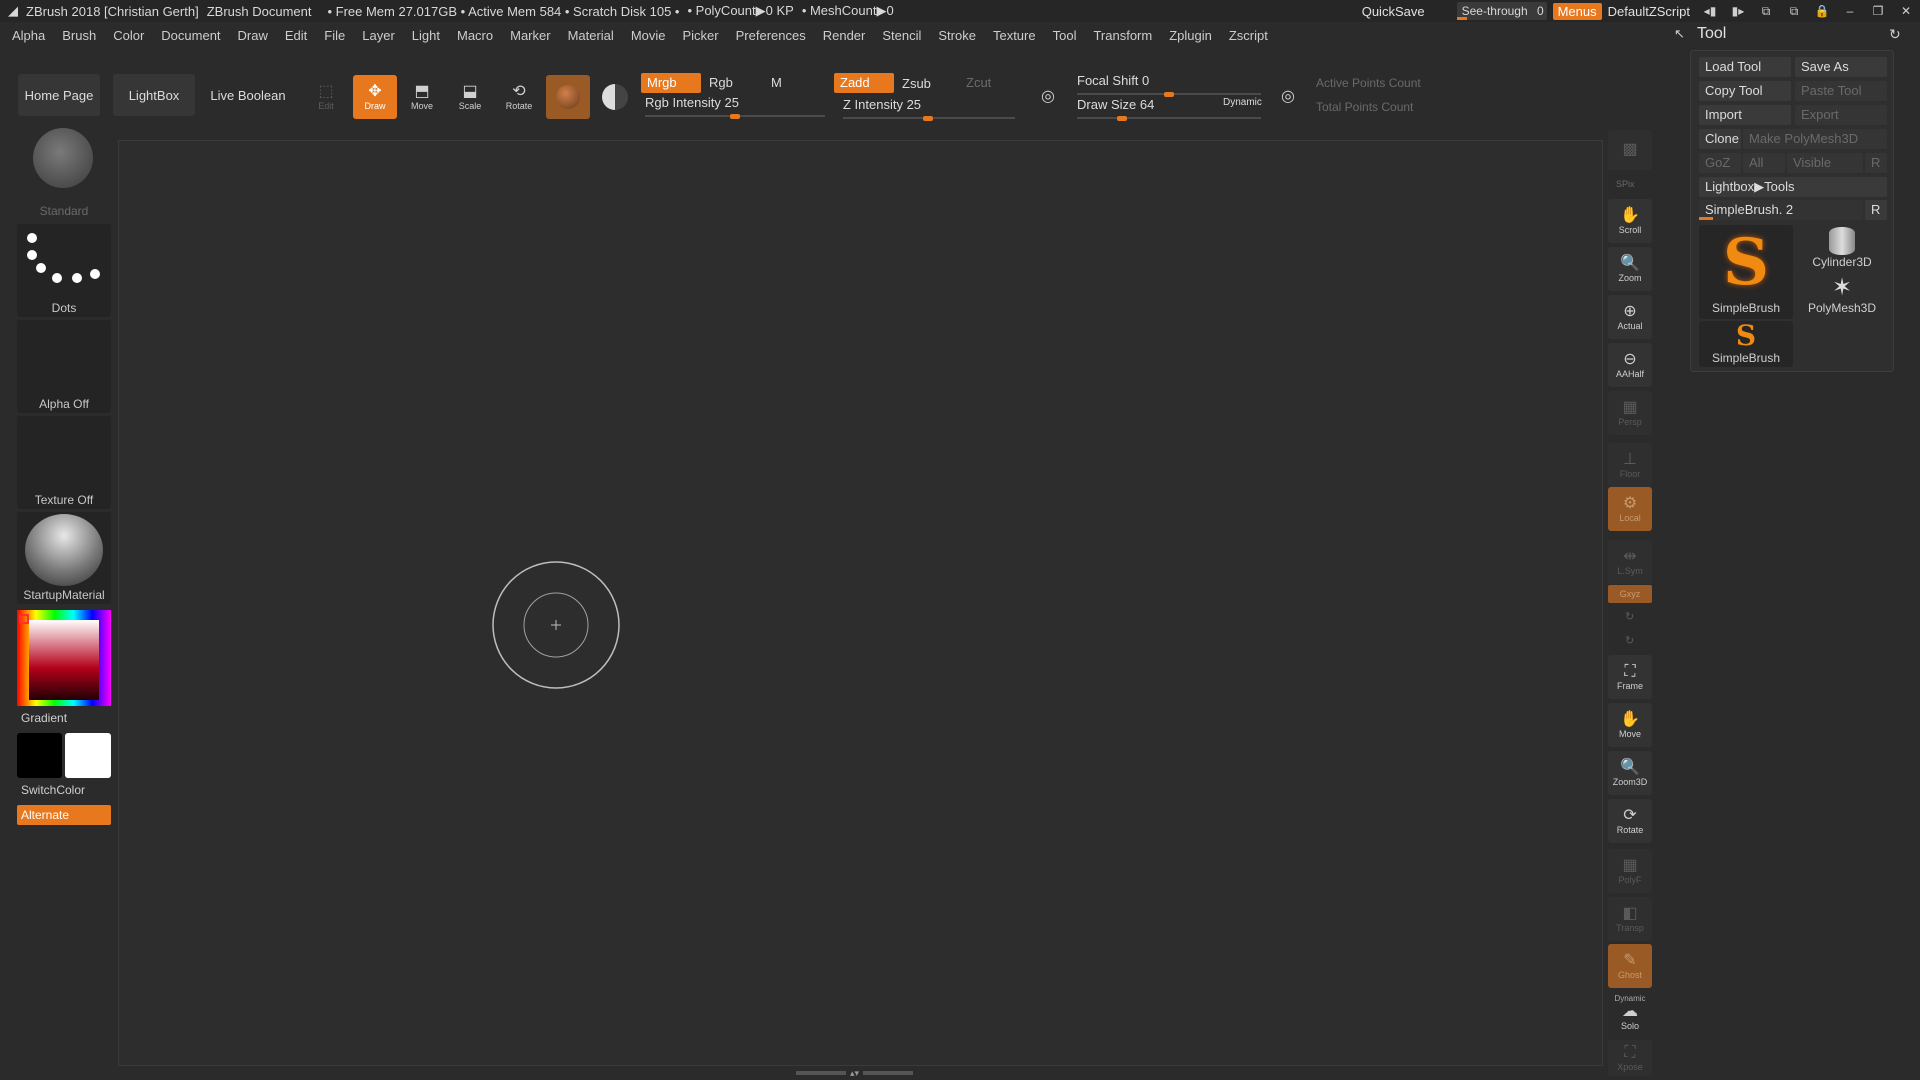 This screenshot has width=1920, height=1080. I want to click on polyf-button: ▦ PolyF, so click(1630, 871).